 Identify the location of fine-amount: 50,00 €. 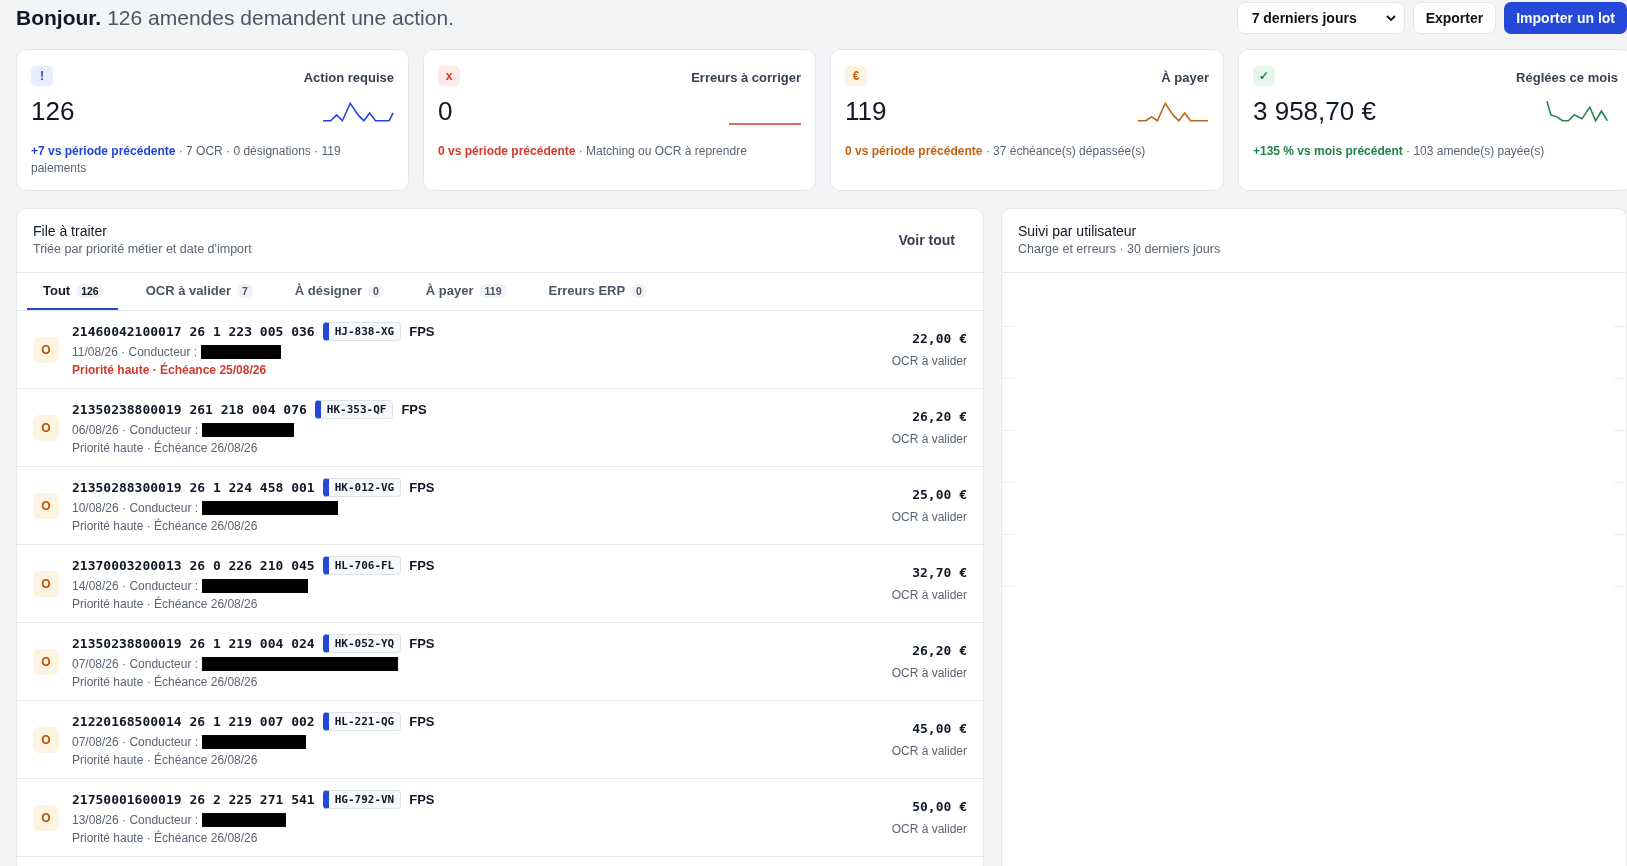
(939, 806).